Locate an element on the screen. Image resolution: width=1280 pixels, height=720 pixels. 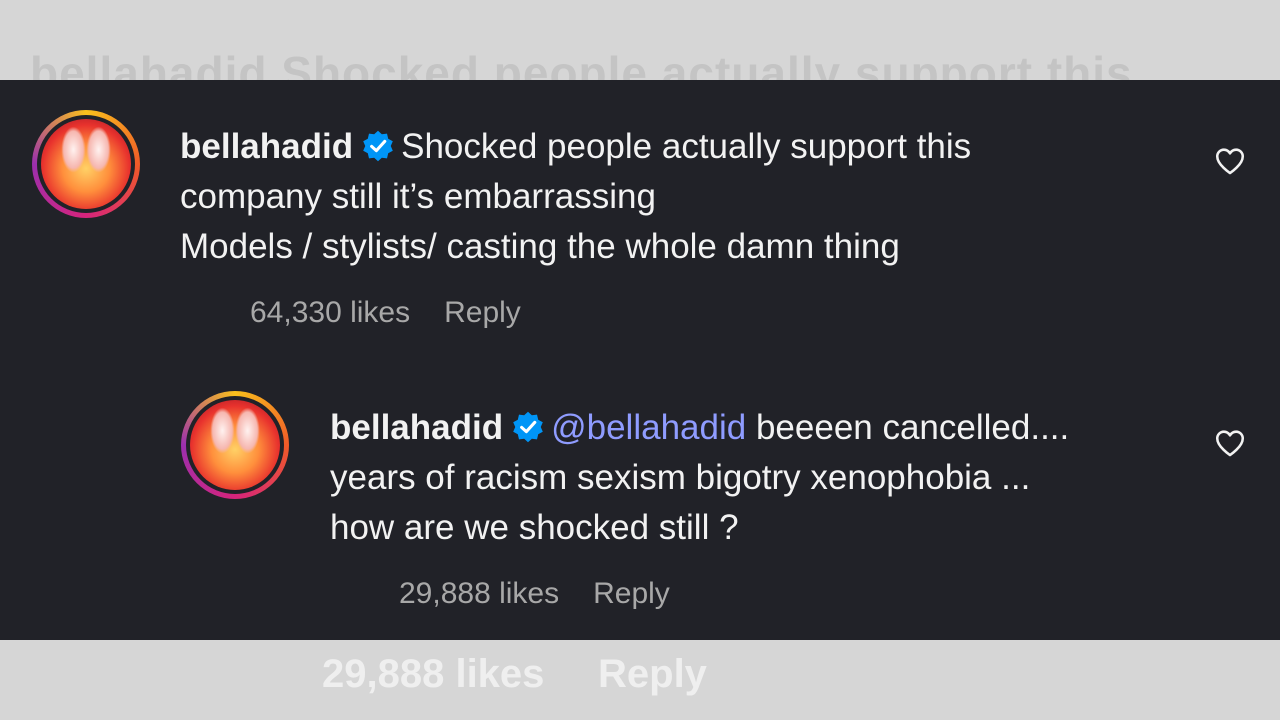
comment-line: Shocked people actually support this is located at coordinates (686, 146).